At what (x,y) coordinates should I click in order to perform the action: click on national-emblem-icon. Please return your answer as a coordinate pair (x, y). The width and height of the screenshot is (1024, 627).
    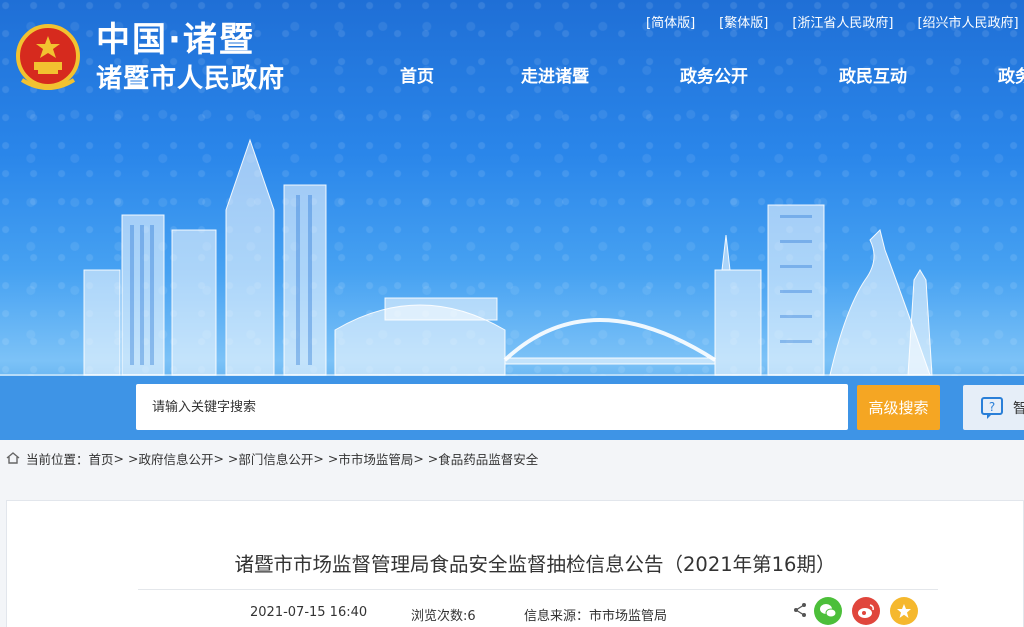
    Looking at the image, I should click on (48, 57).